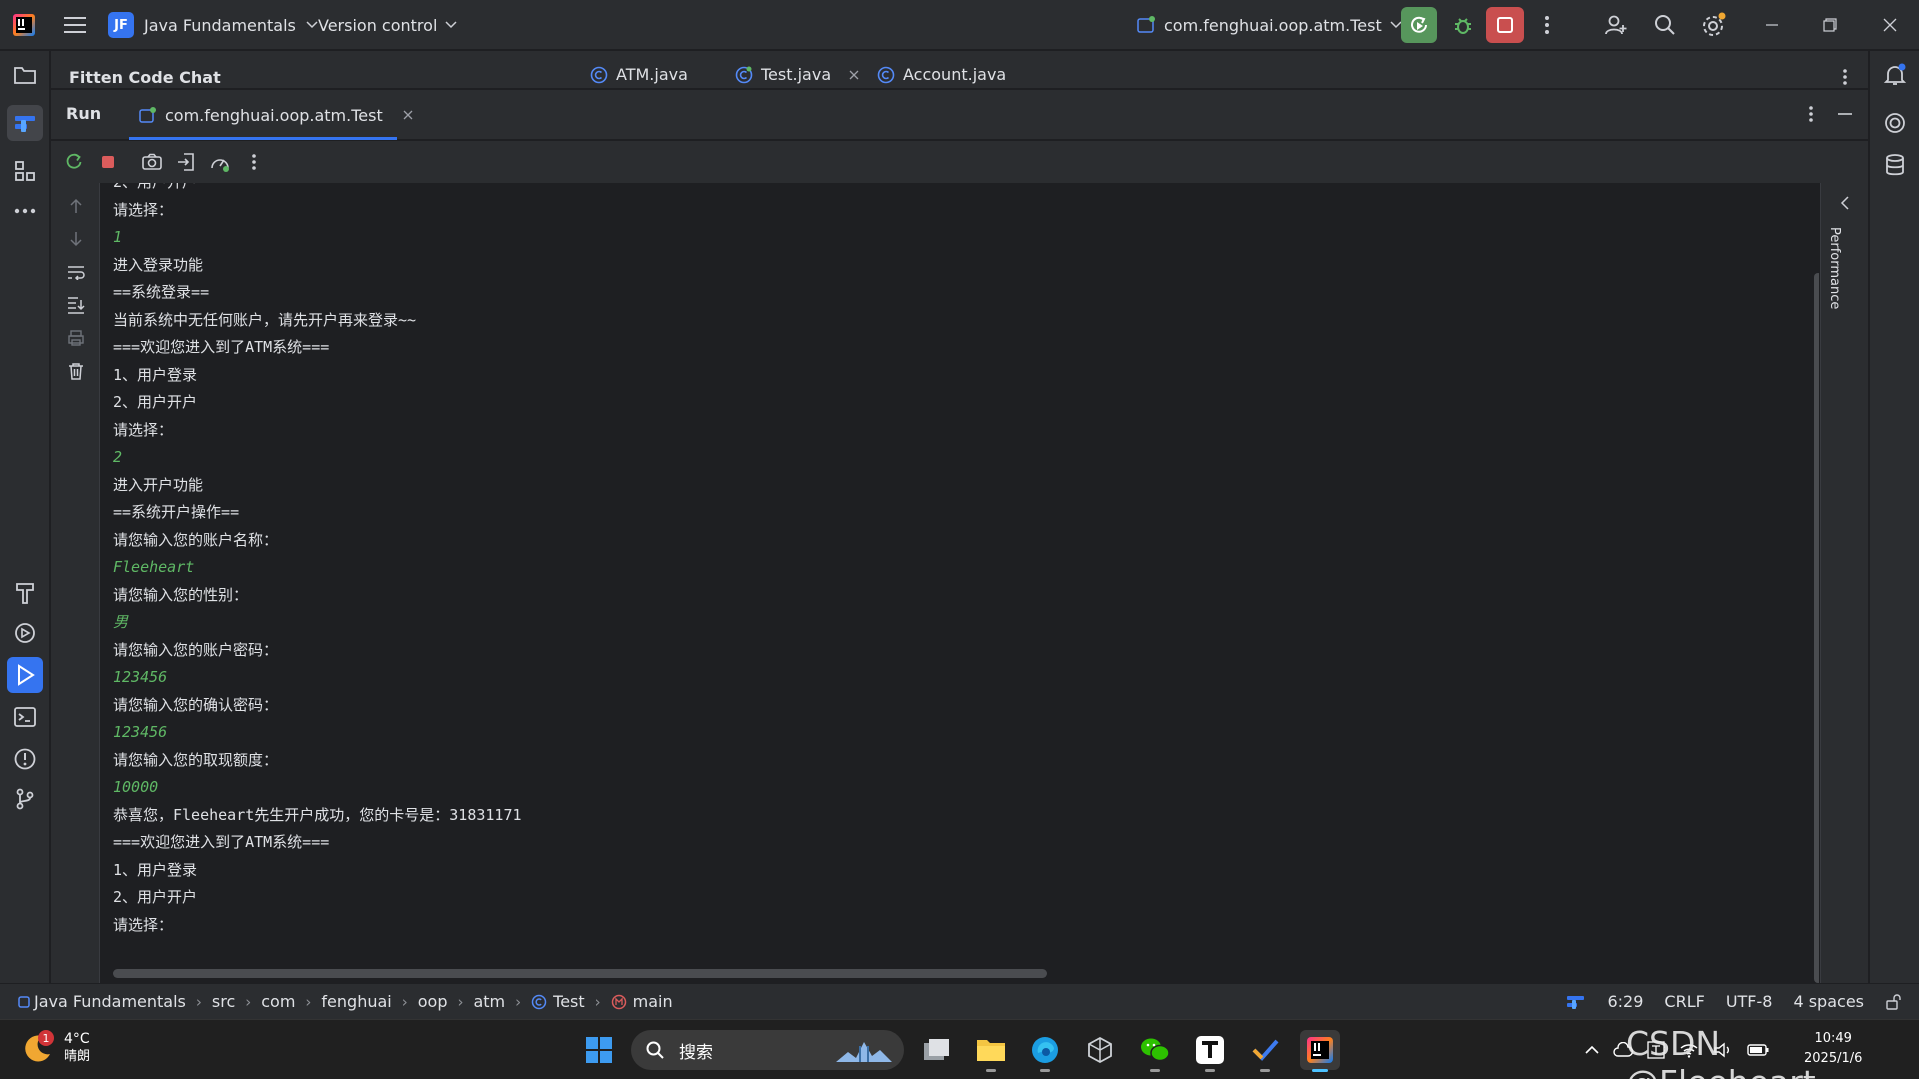 The height and width of the screenshot is (1079, 1919). I want to click on print-icon, so click(76, 338).